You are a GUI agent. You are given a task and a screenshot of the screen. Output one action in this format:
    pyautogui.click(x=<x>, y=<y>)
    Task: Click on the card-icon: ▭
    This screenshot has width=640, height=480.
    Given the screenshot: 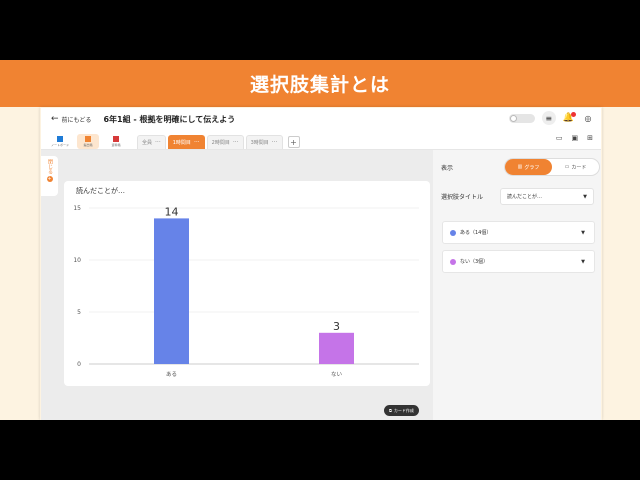 What is the action you would take?
    pyautogui.click(x=567, y=167)
    